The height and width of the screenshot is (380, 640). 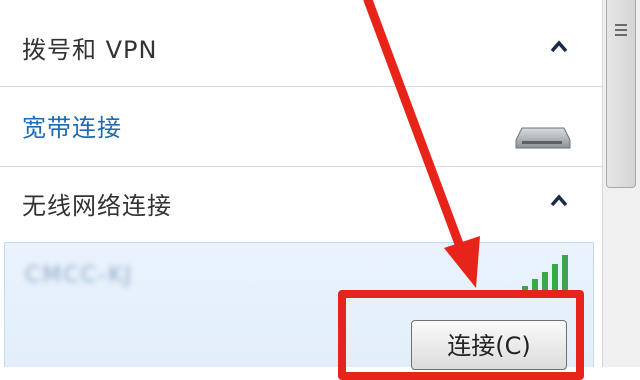 I want to click on scrollbar-thumb, so click(x=621, y=94).